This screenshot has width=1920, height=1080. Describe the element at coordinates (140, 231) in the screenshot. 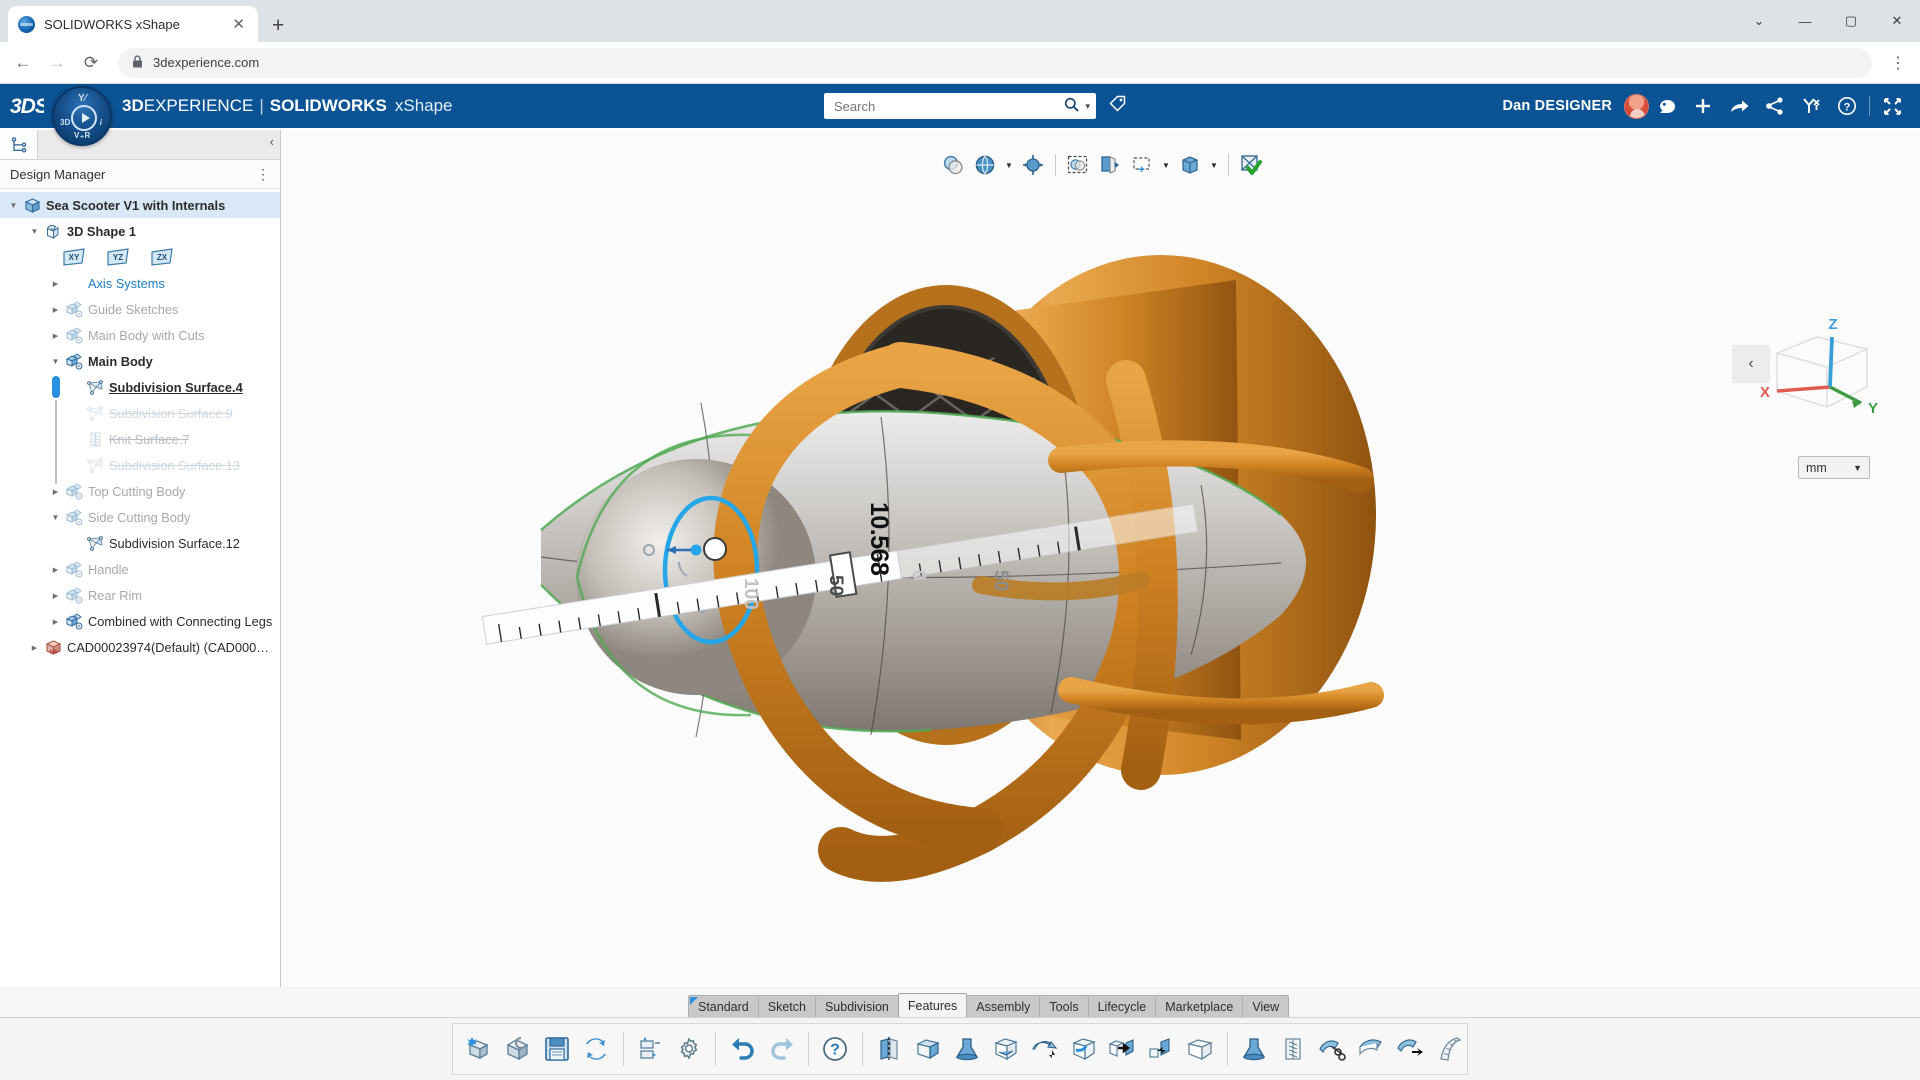

I see `tree-item-3d-shape-1: 3D Shape 1` at that location.